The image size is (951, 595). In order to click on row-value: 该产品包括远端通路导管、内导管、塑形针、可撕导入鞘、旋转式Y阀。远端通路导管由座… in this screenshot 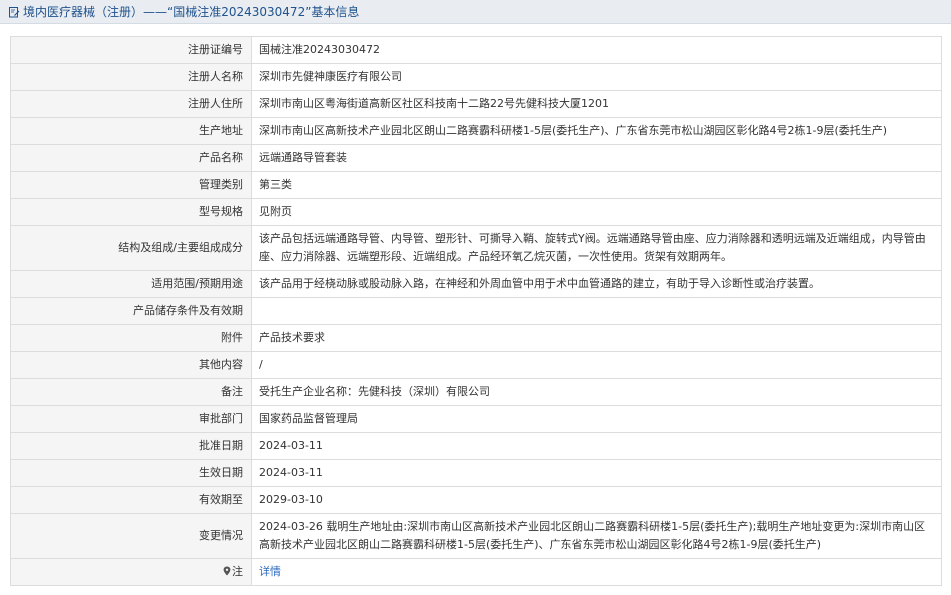, I will do `click(596, 248)`.